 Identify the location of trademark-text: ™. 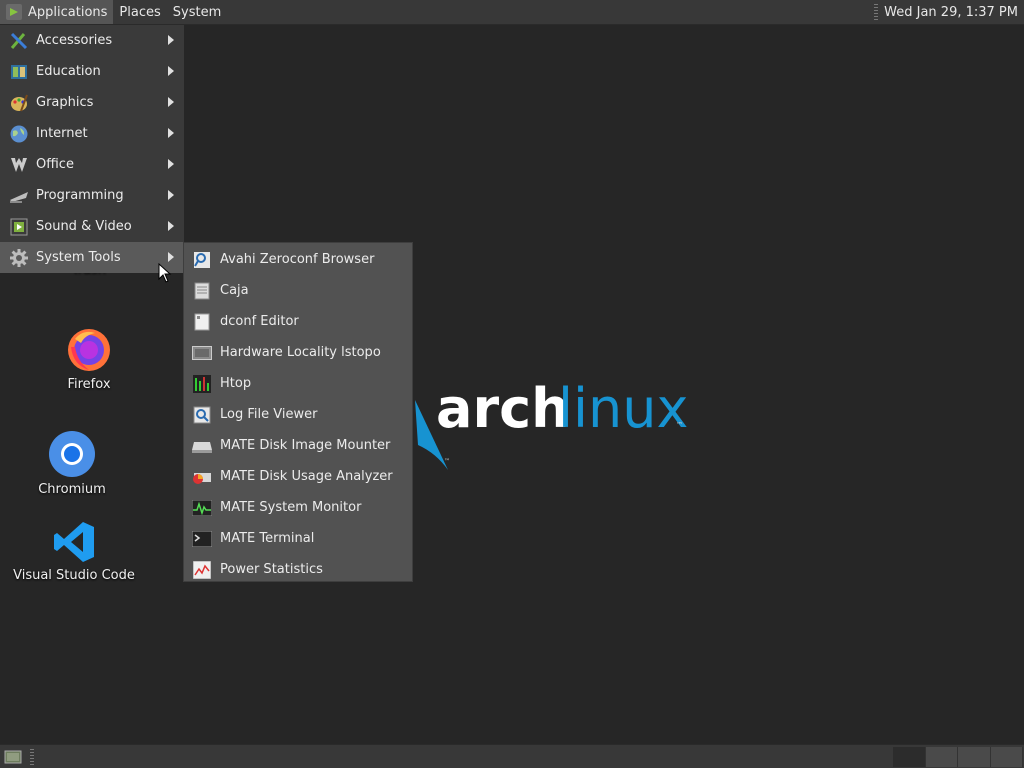
(679, 425).